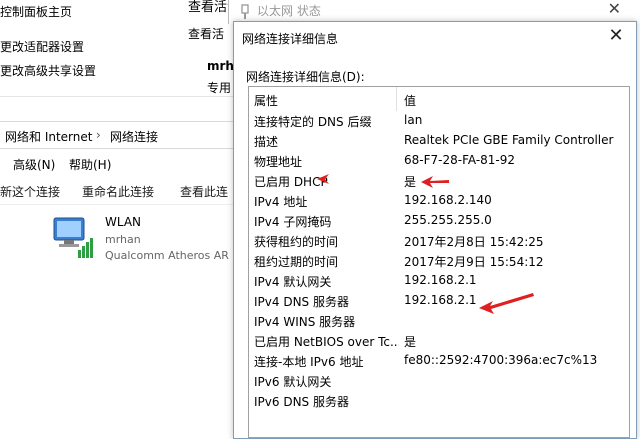  I want to click on property-value: 2017年2月9日 15:54:12, so click(474, 262).